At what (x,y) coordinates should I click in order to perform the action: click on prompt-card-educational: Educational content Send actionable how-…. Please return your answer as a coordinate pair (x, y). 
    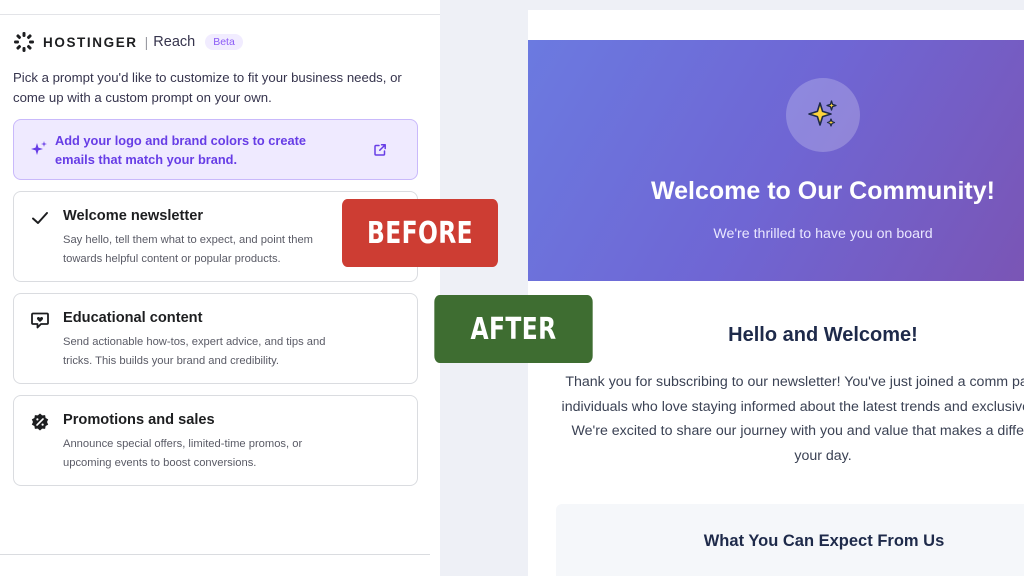
    Looking at the image, I should click on (215, 338).